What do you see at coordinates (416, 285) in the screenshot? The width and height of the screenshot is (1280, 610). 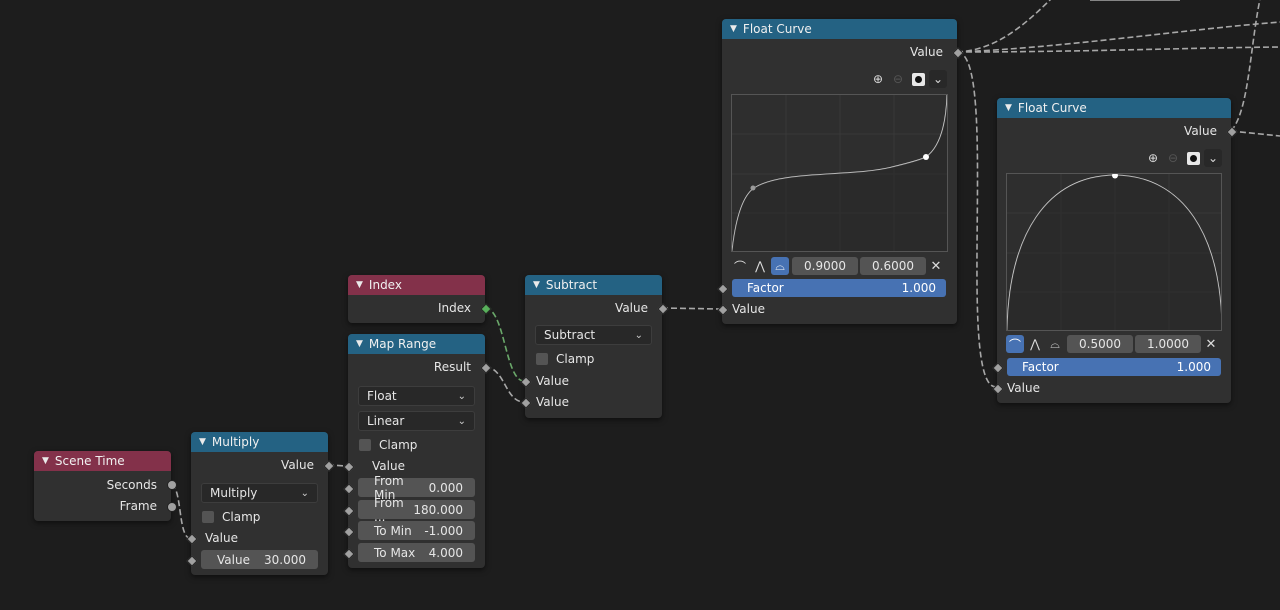 I see `node-header: ▼ Index` at bounding box center [416, 285].